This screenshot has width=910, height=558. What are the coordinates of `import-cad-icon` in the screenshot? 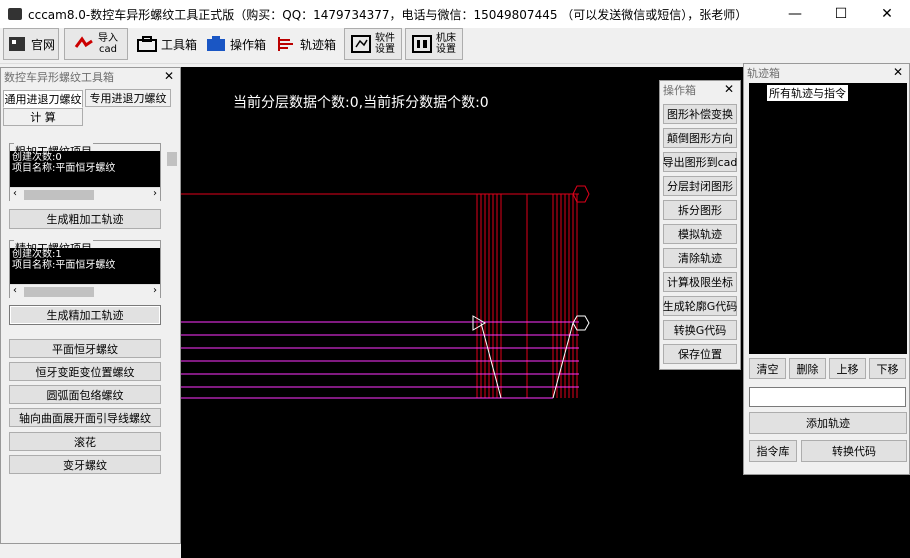 It's located at (83, 42).